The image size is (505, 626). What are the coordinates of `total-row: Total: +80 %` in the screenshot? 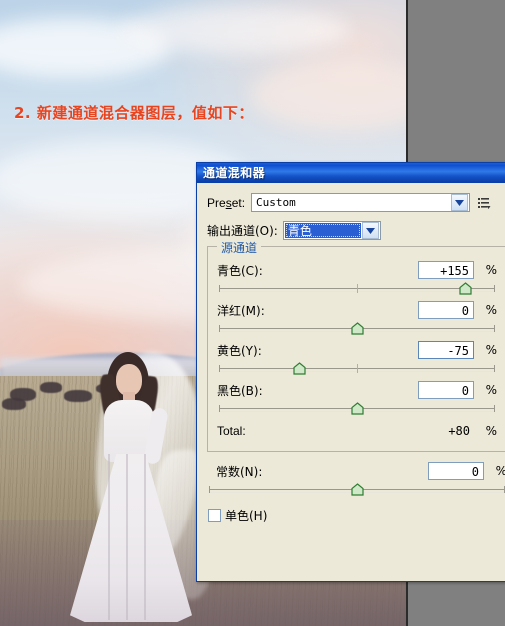 It's located at (357, 431).